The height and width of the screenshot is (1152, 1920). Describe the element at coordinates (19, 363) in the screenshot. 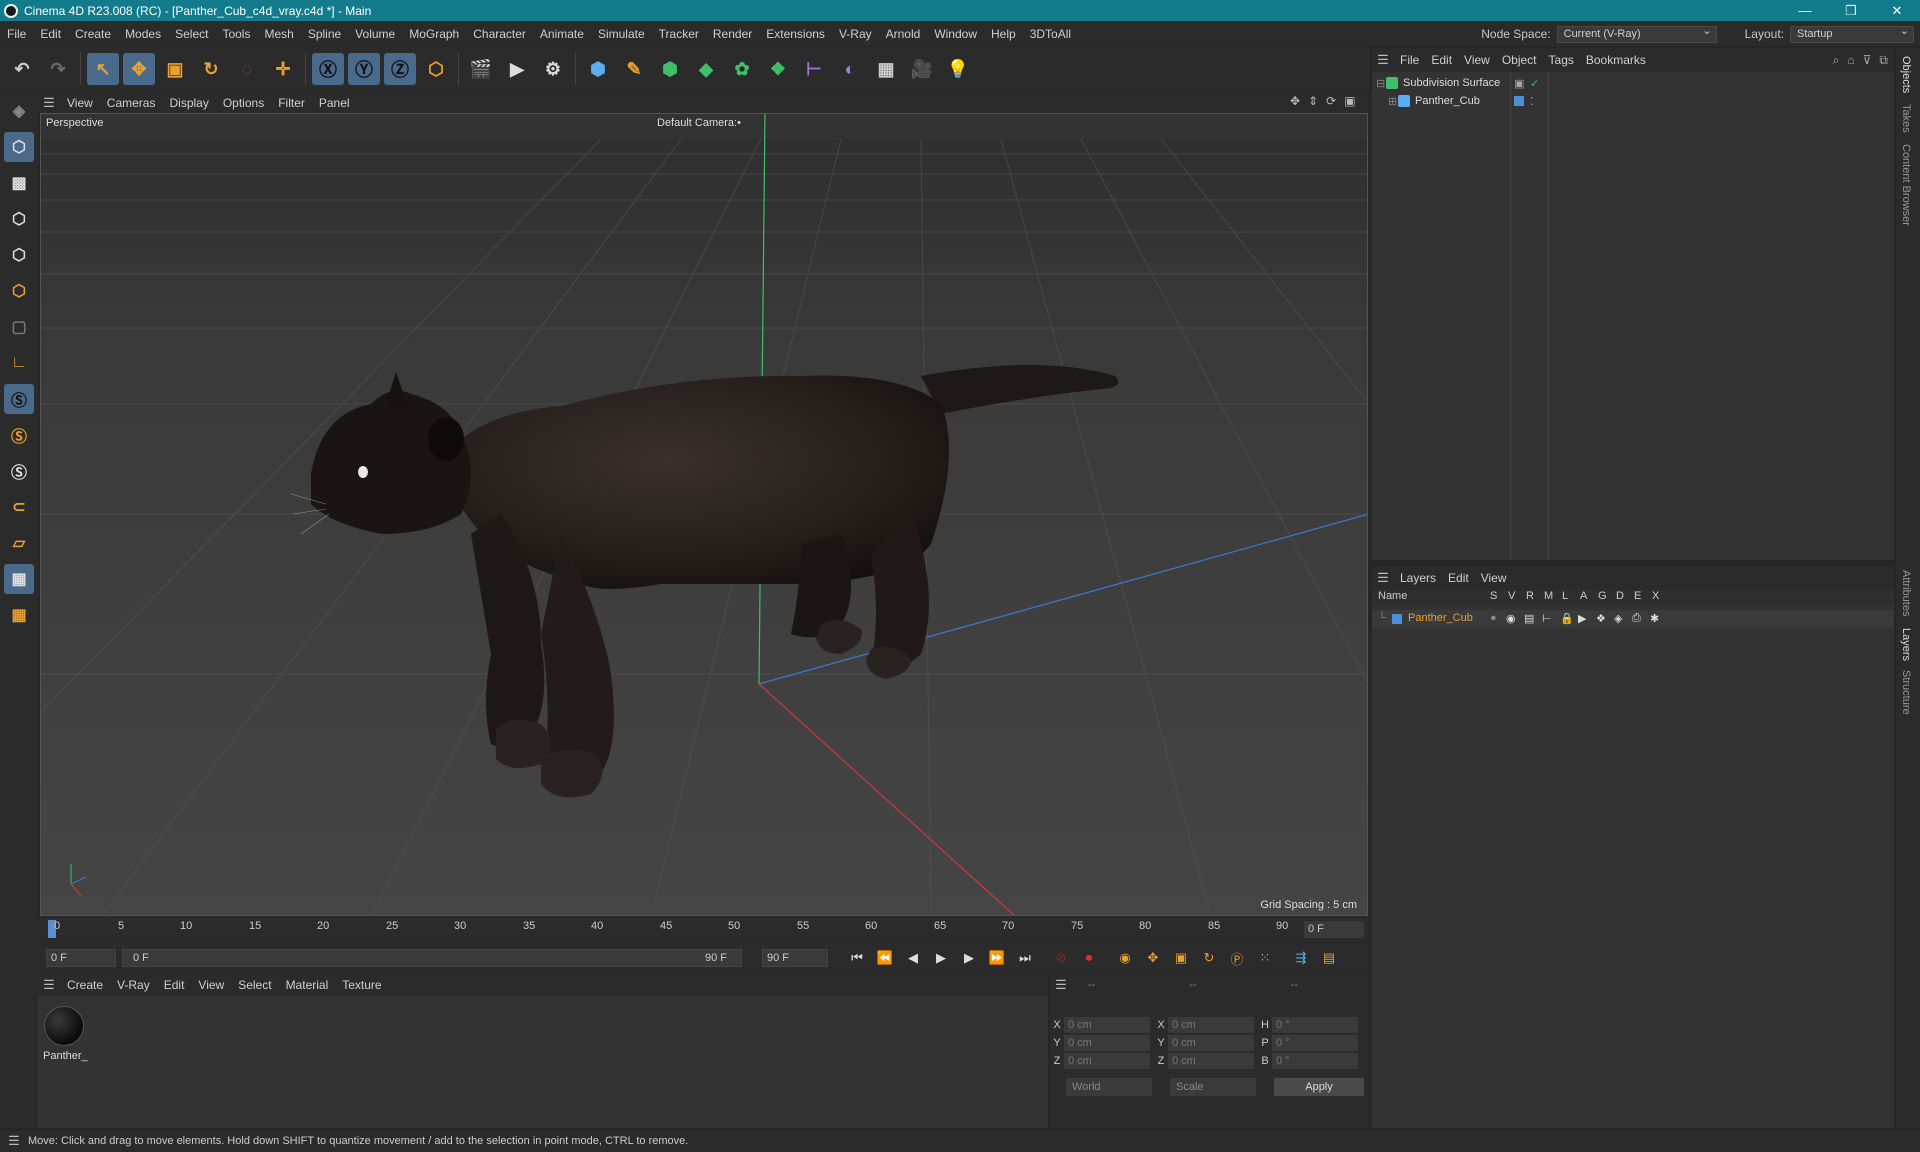

I see `axis-mode-icon: ∟` at that location.